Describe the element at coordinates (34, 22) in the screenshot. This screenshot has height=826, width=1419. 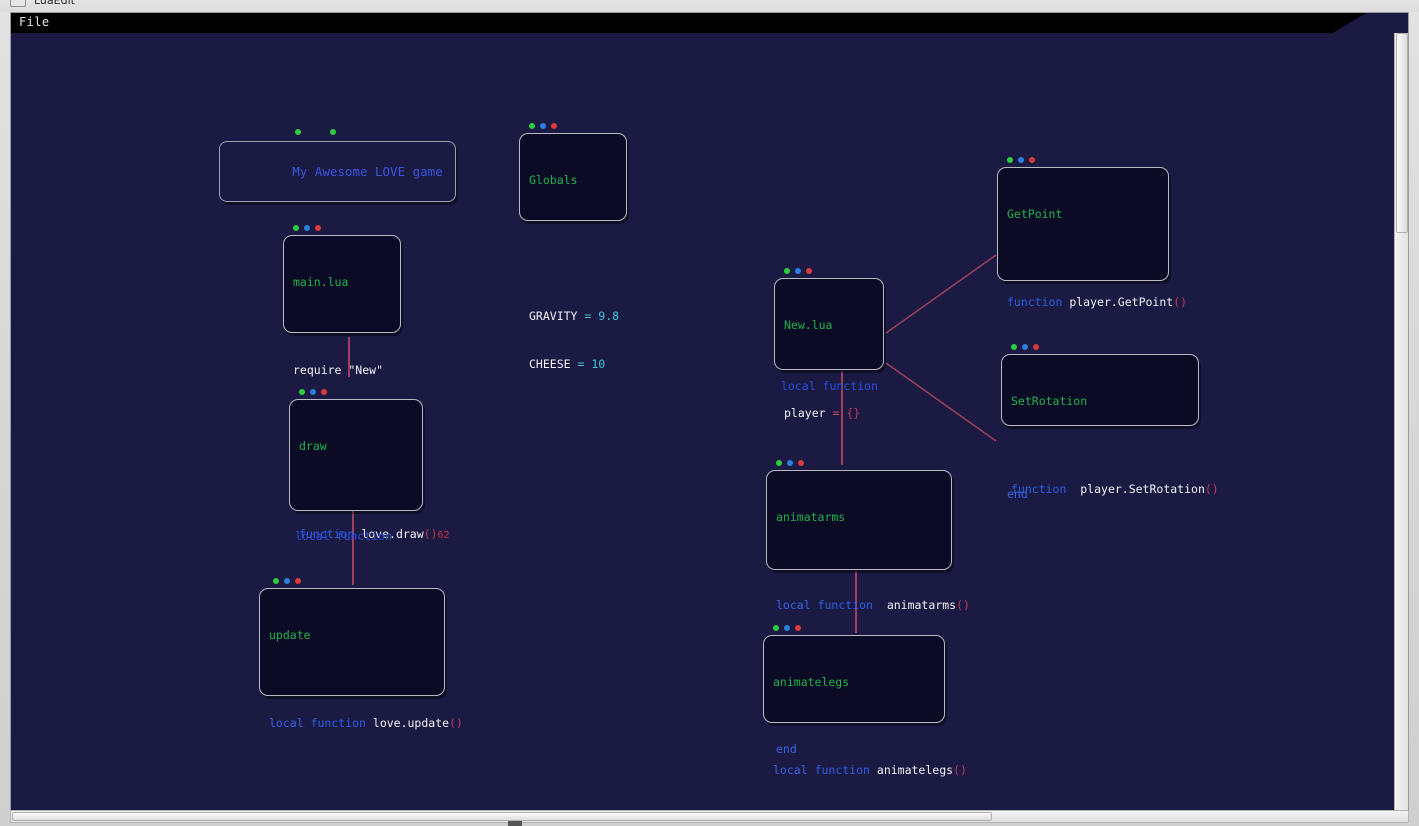
I see `menu-item-file: File` at that location.